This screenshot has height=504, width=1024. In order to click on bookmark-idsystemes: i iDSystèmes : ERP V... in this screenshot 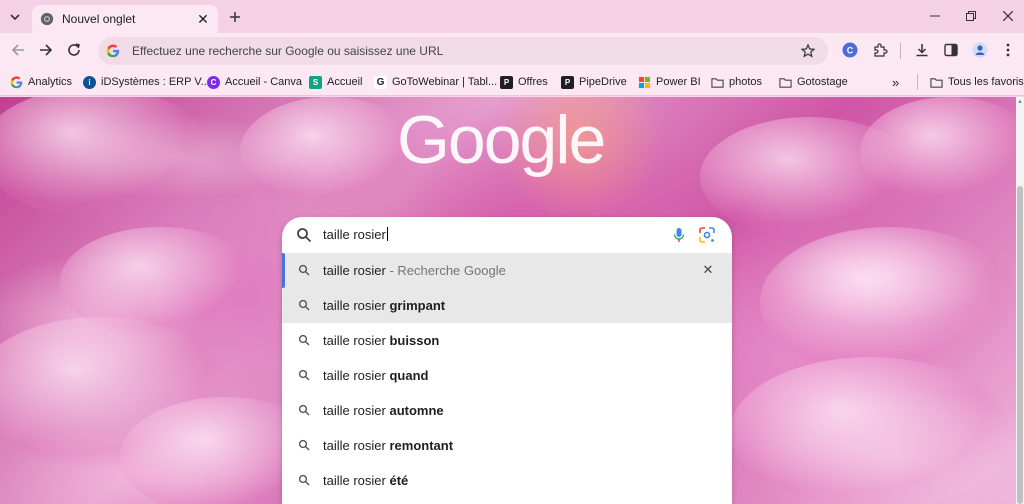, I will do `click(146, 82)`.